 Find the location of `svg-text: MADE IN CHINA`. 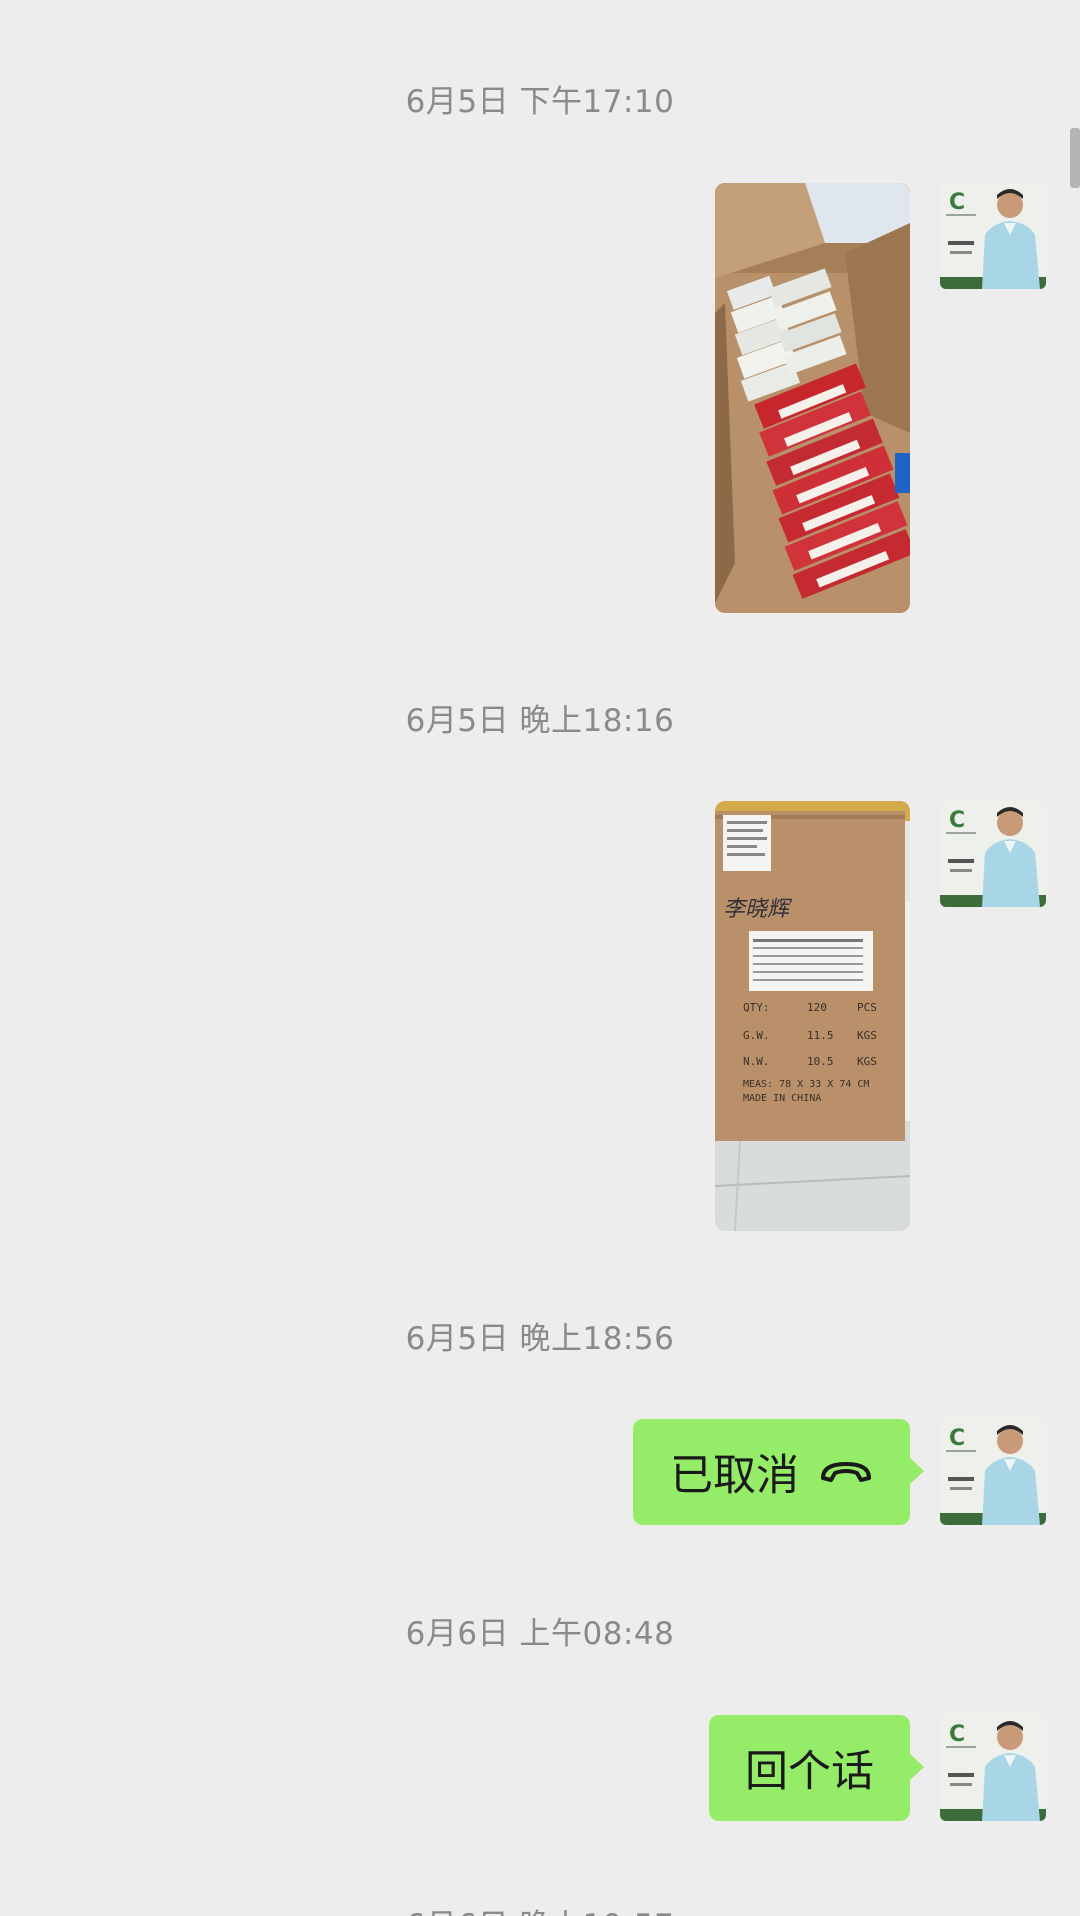

svg-text: MADE IN CHINA is located at coordinates (782, 1098).